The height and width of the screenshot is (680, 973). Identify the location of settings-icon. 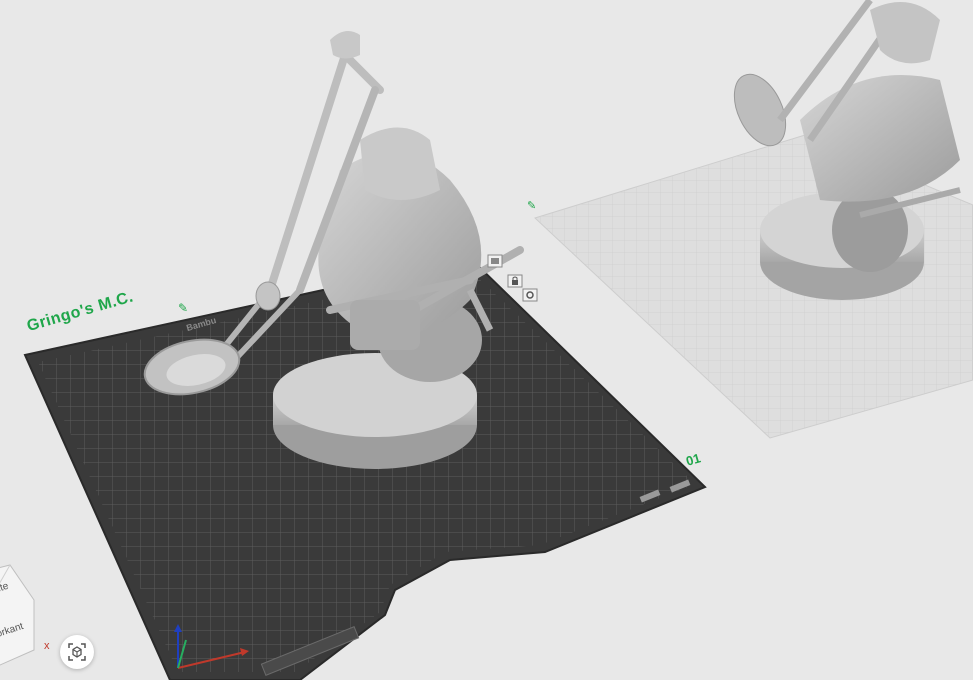
(530, 295).